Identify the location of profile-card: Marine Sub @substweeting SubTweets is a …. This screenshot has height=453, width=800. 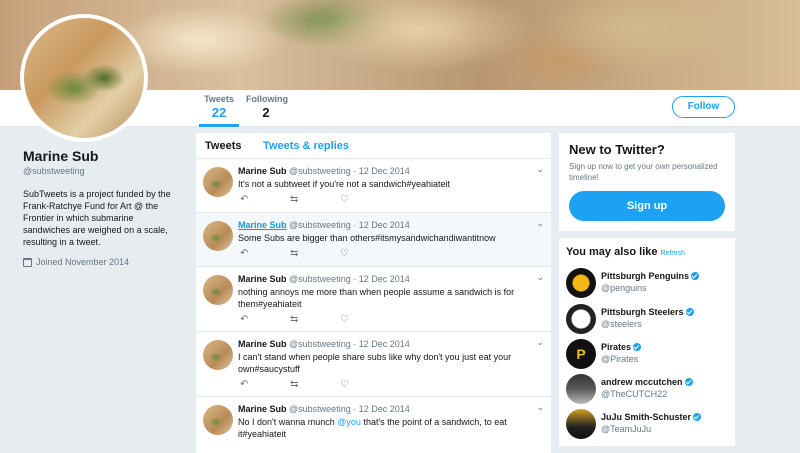
(103, 207).